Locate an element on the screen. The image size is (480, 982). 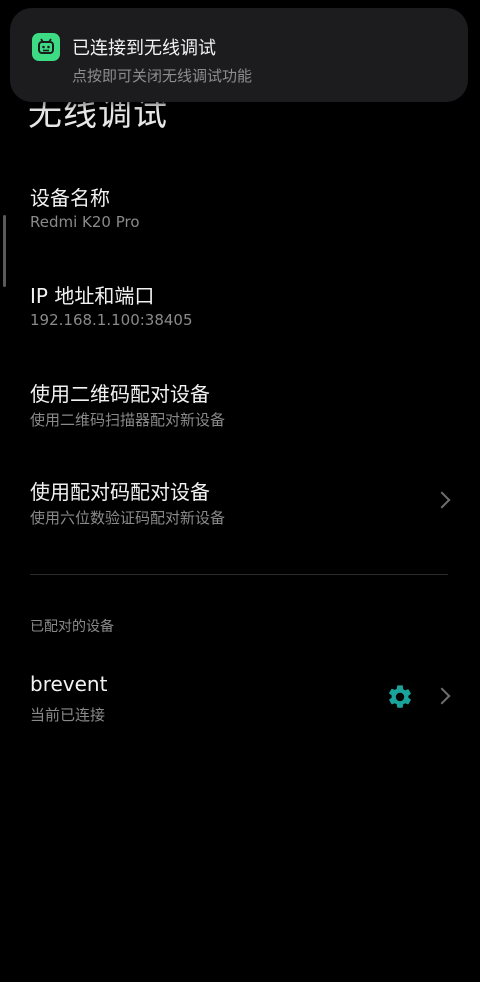
gear-icon is located at coordinates (400, 697).